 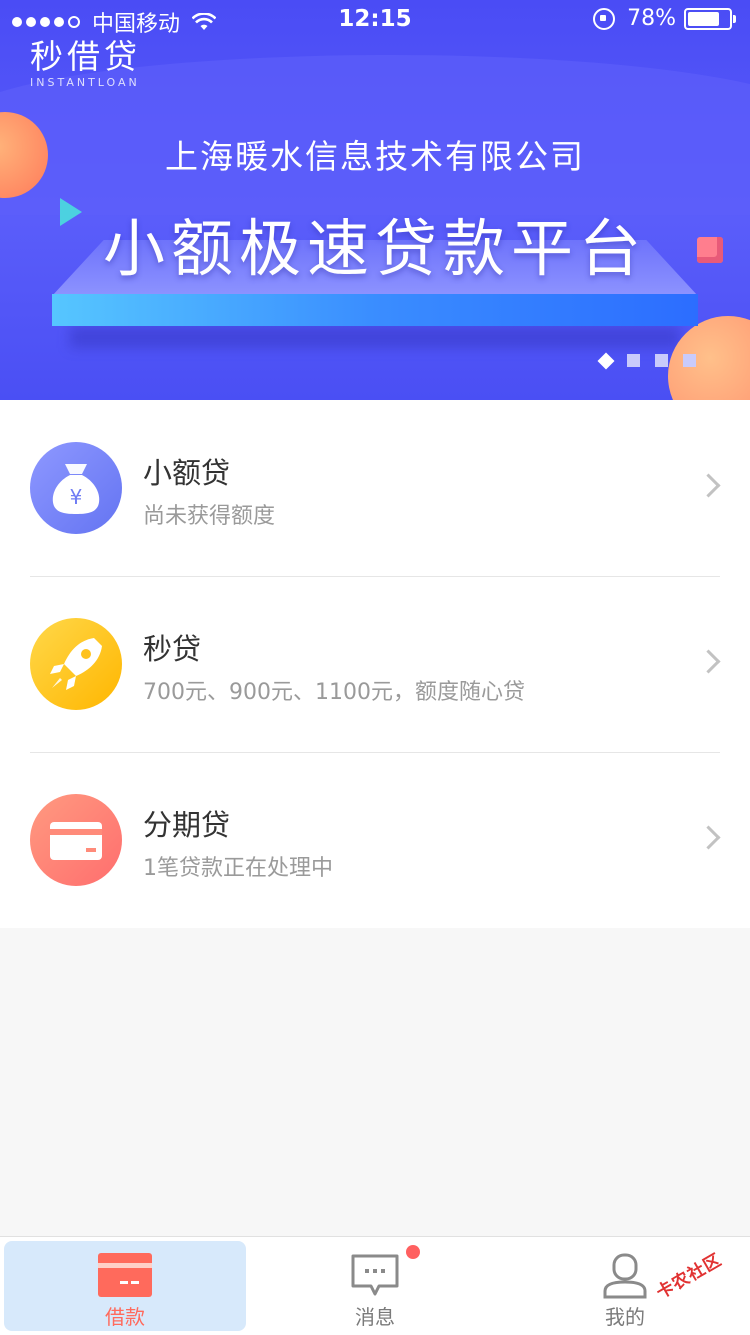 I want to click on pager-dot-active, so click(x=606, y=360).